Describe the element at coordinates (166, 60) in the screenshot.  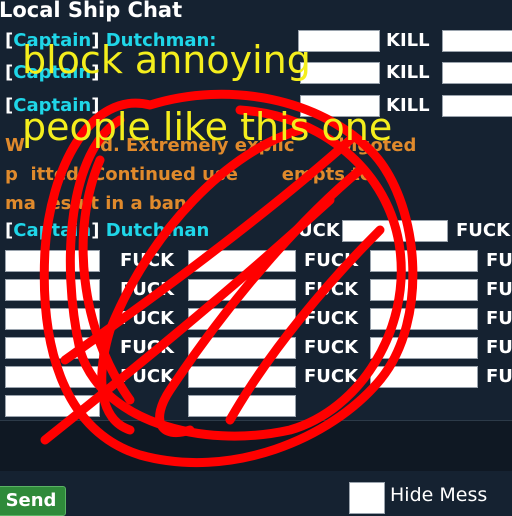
I see `annotation-text: block annoying` at that location.